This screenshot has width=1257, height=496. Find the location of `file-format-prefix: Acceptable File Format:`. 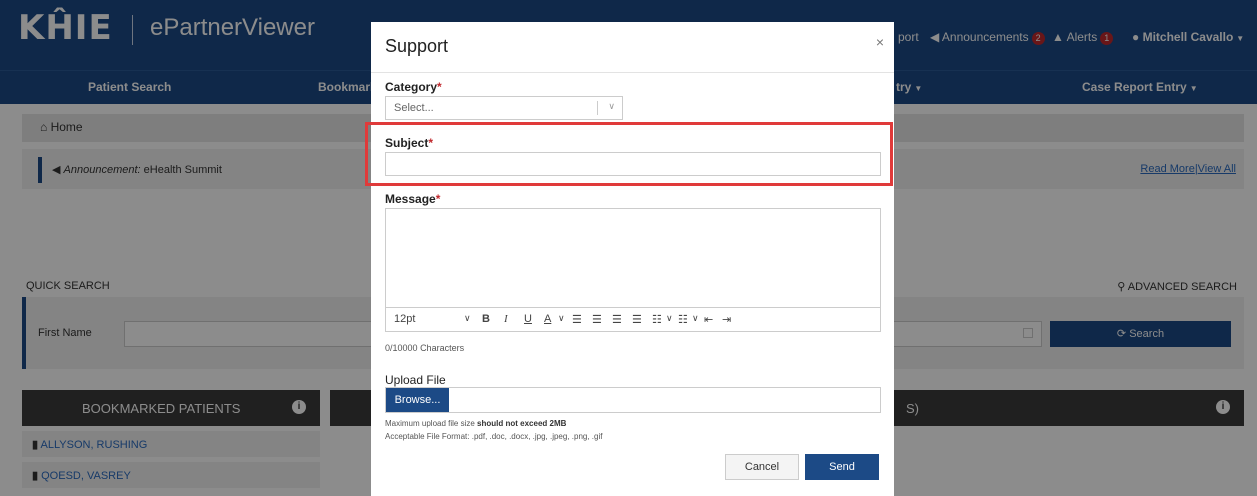

file-format-prefix: Acceptable File Format: is located at coordinates (427, 436).